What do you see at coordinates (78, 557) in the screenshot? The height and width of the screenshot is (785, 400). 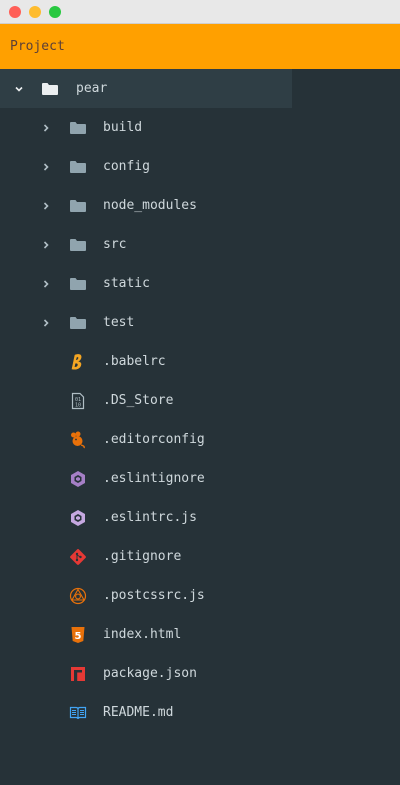 I see `git-icon` at bounding box center [78, 557].